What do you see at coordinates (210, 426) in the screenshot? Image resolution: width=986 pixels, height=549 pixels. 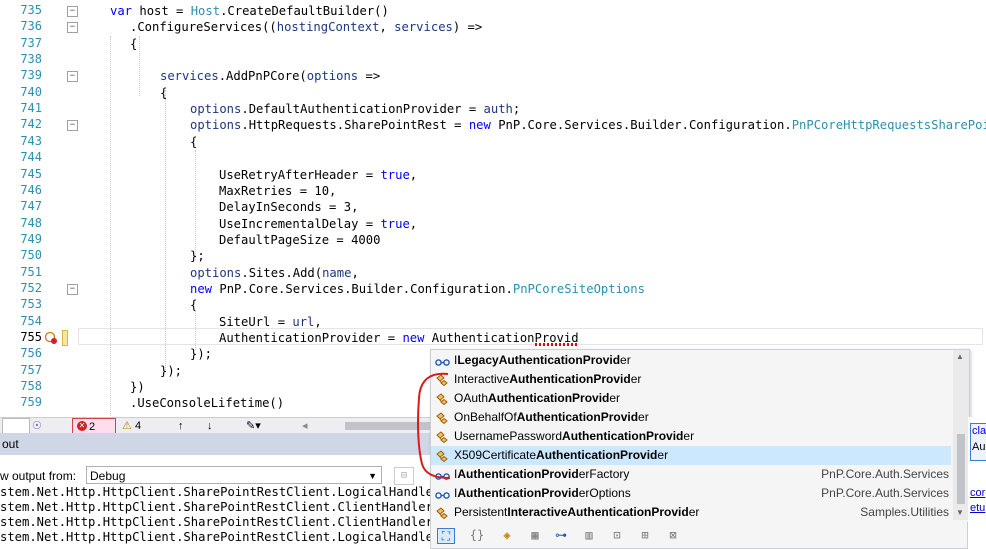 I see `next-error-arrow-icon: ↓` at bounding box center [210, 426].